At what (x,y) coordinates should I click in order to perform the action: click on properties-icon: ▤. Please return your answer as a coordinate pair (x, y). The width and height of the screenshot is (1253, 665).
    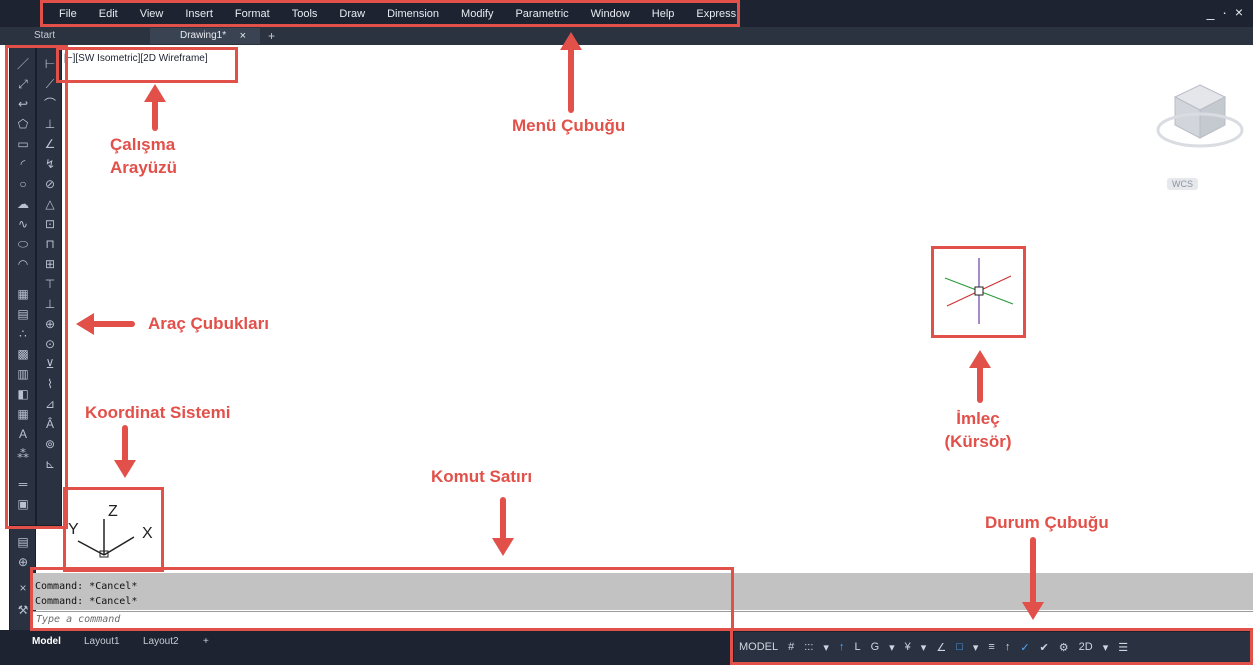
    Looking at the image, I should click on (23, 542).